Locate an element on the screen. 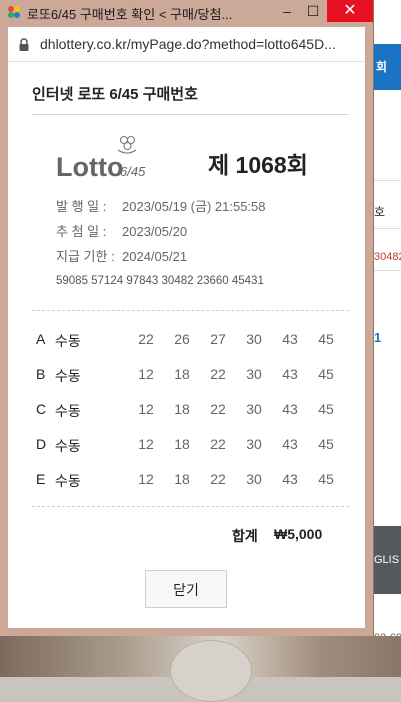 This screenshot has width=401, height=702. background-photo is located at coordinates (200, 669).